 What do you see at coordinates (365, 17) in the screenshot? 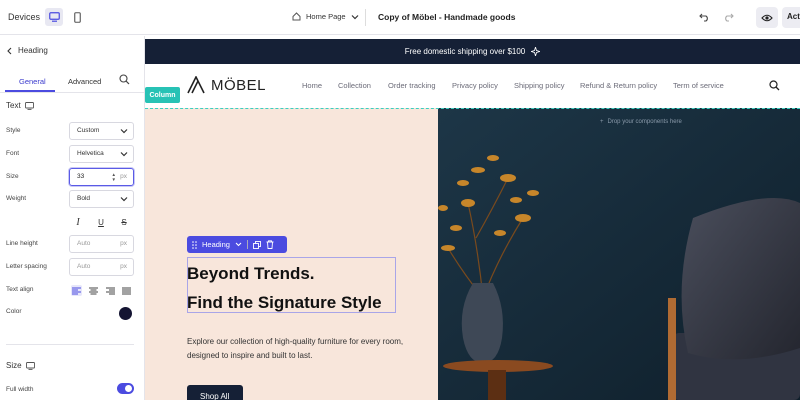
I see `toolbar-divider` at bounding box center [365, 17].